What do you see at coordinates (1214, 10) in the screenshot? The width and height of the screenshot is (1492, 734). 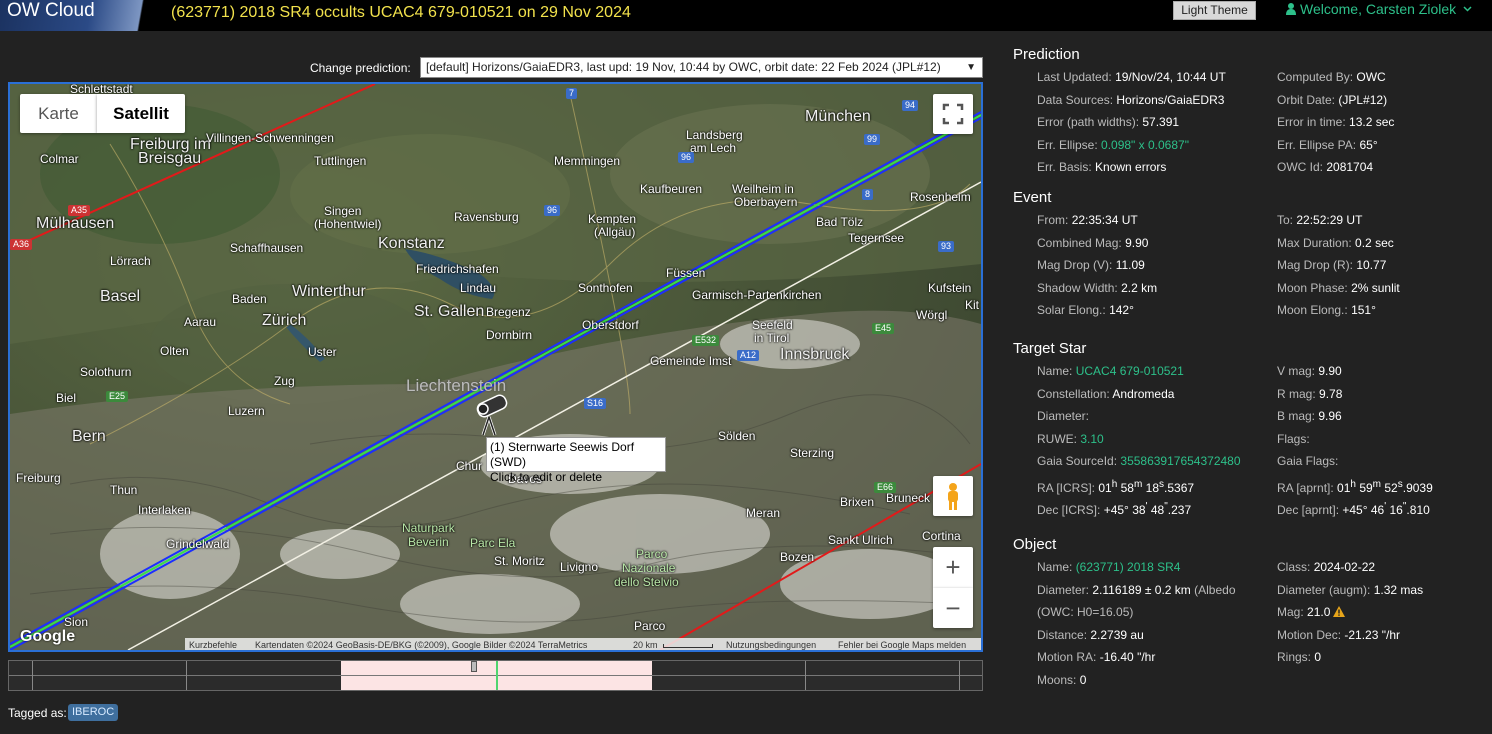 I see `light-theme-button: Light Theme` at bounding box center [1214, 10].